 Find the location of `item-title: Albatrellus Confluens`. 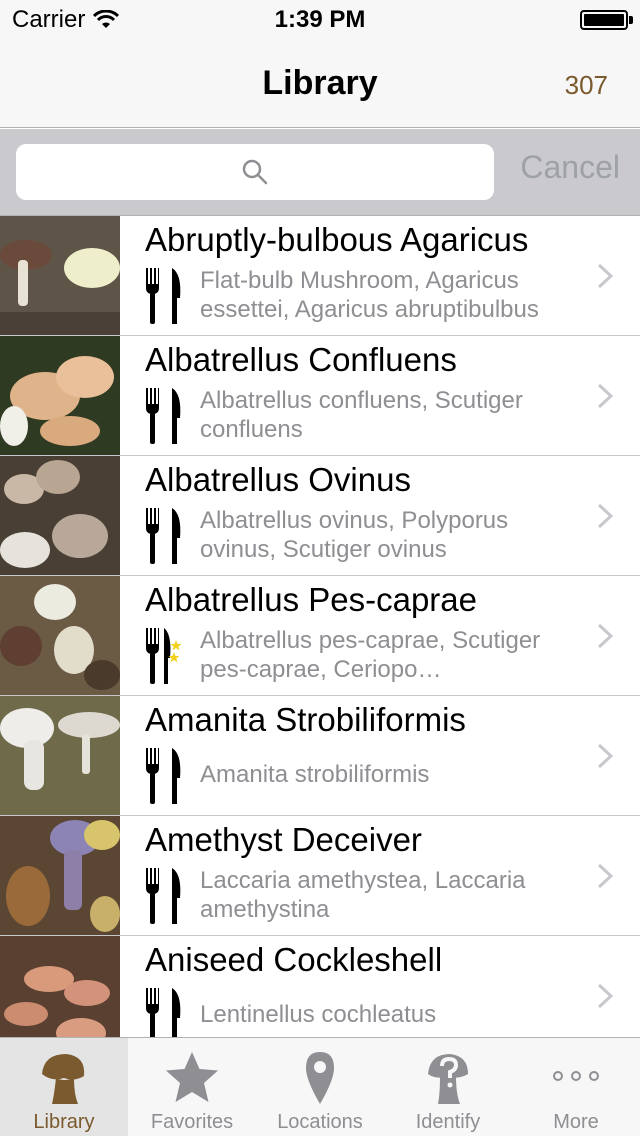

item-title: Albatrellus Confluens is located at coordinates (301, 359).